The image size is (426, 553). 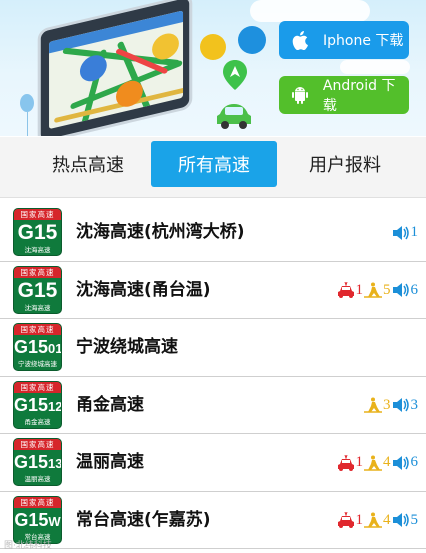 I want to click on tab-bar: 热点高速 所有高速 用户报料, so click(x=213, y=167).